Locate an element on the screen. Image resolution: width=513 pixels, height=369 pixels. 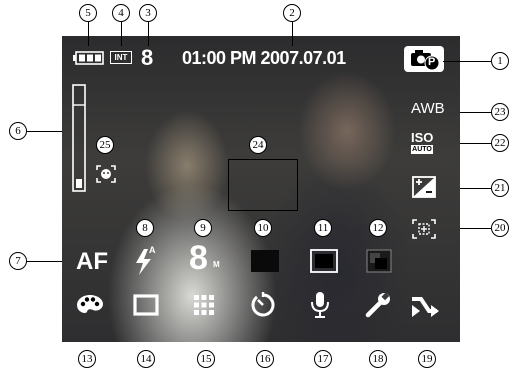
callout-18: 18 is located at coordinates (378, 359).